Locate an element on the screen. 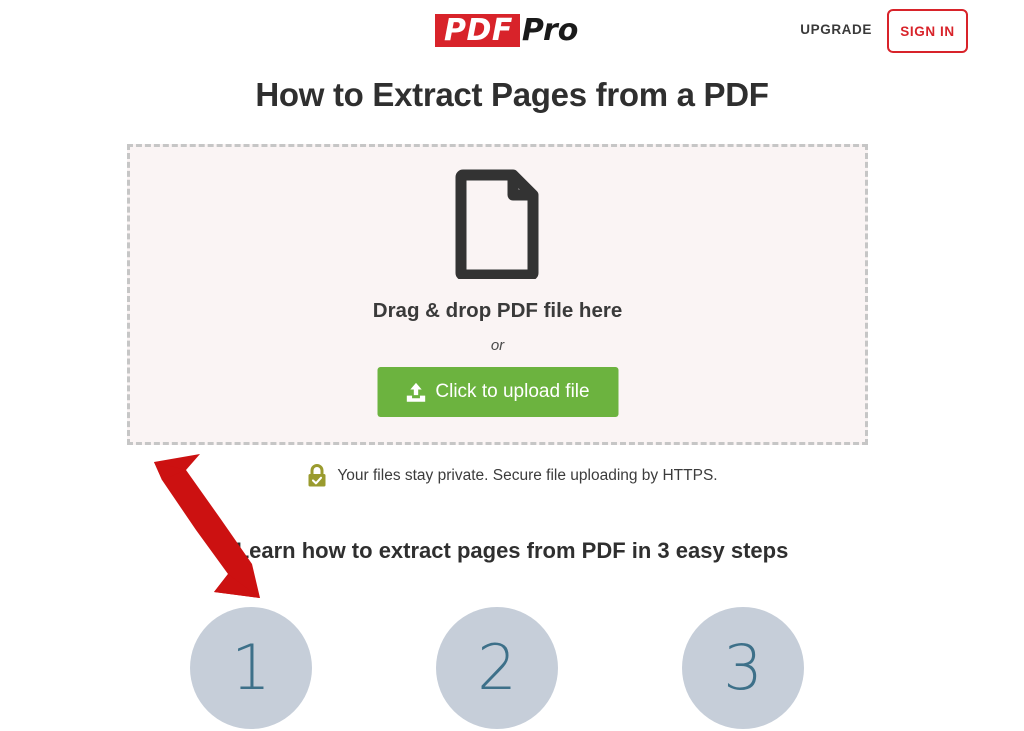 This screenshot has height=731, width=1024. pdfpro-logo: PDF Pro is located at coordinates (506, 30).